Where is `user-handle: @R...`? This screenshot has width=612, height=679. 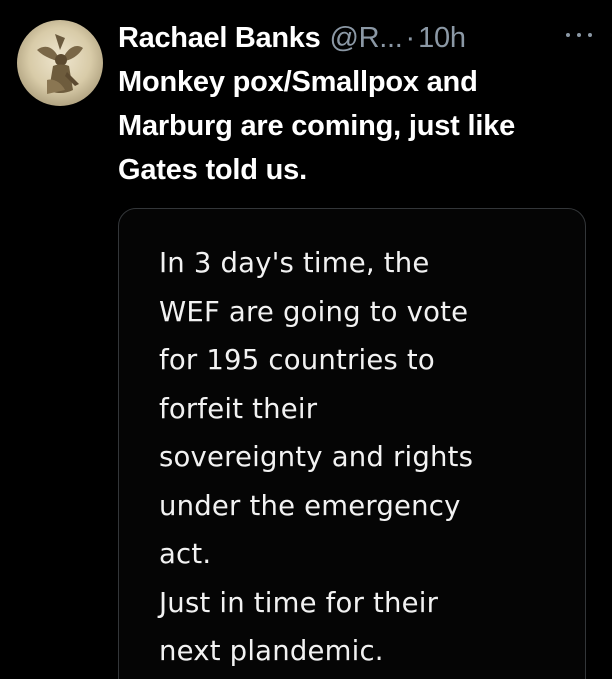
user-handle: @R... is located at coordinates (365, 38).